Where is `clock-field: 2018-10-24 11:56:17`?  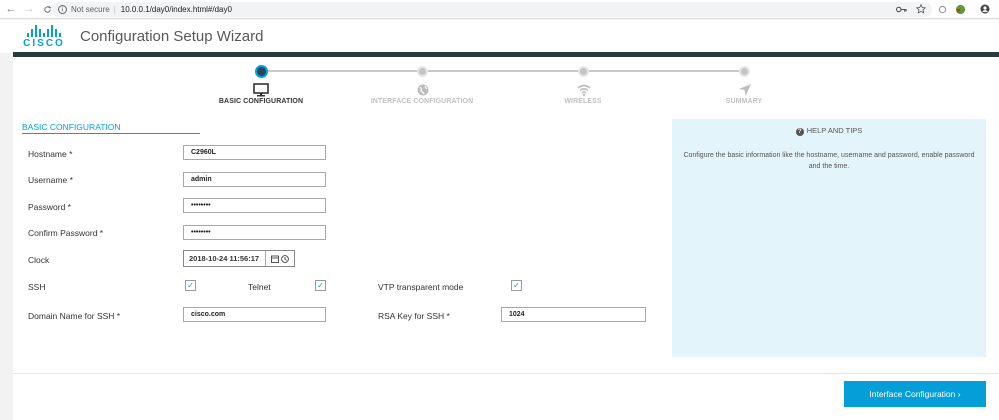
clock-field: 2018-10-24 11:56:17 is located at coordinates (239, 258).